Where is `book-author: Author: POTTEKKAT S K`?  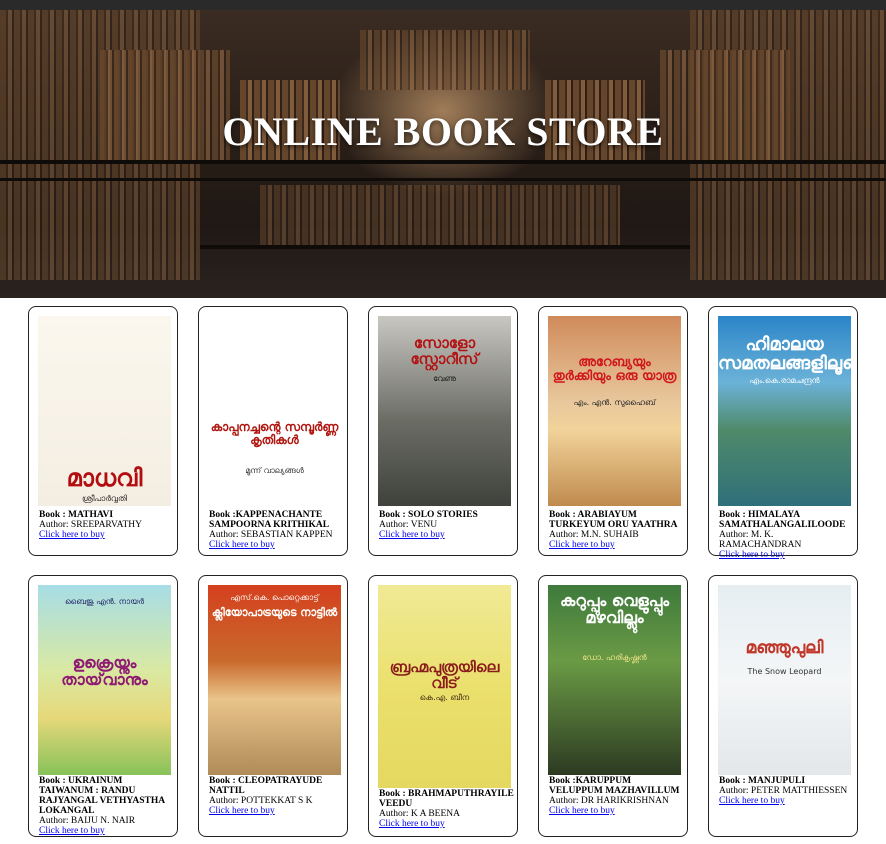 book-author: Author: POTTEKKAT S K is located at coordinates (261, 801).